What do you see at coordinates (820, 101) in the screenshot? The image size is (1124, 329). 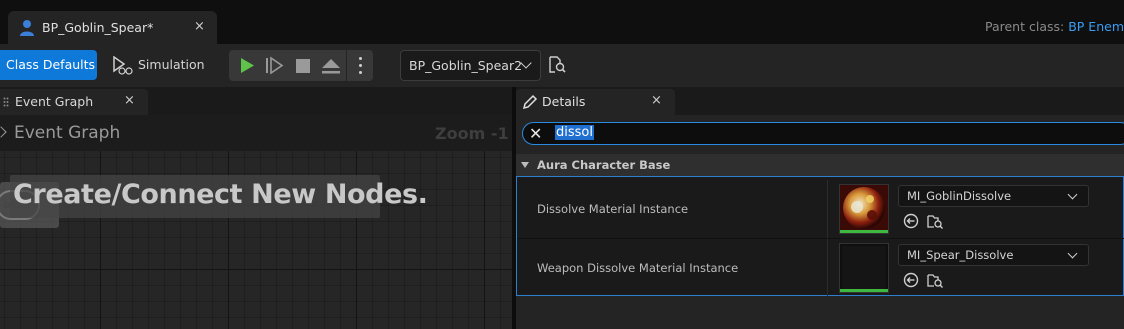 I see `details-tab-bar: Details ×` at bounding box center [820, 101].